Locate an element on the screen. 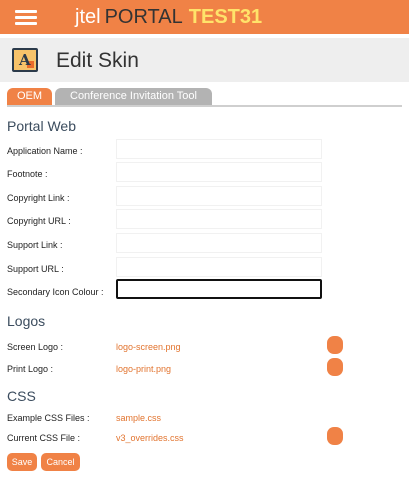 The height and width of the screenshot is (501, 409). page-title: Edit Skin is located at coordinates (97, 60).